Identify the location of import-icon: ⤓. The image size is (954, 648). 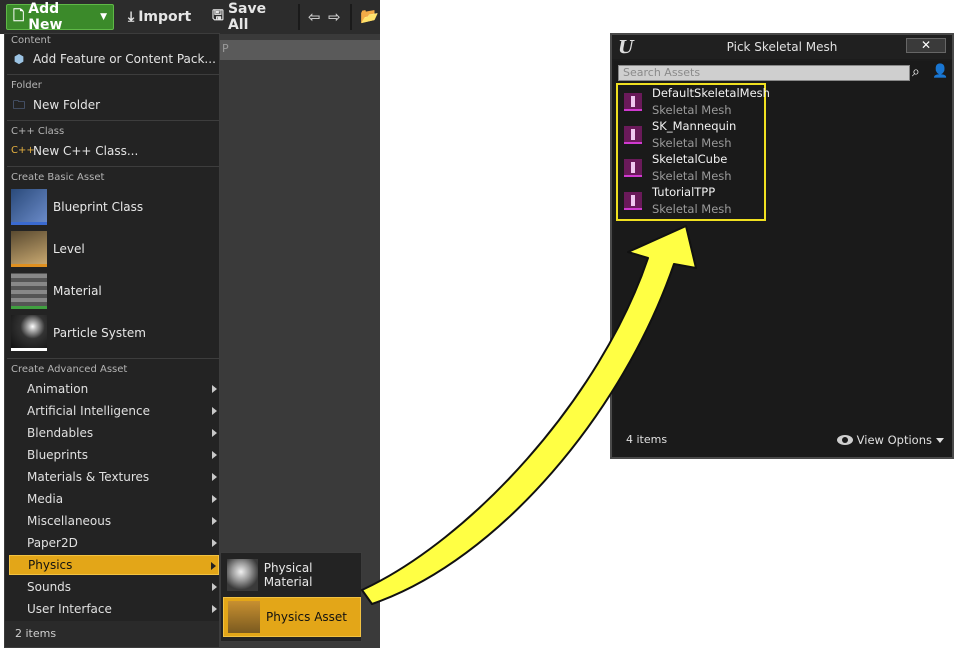
(131, 17).